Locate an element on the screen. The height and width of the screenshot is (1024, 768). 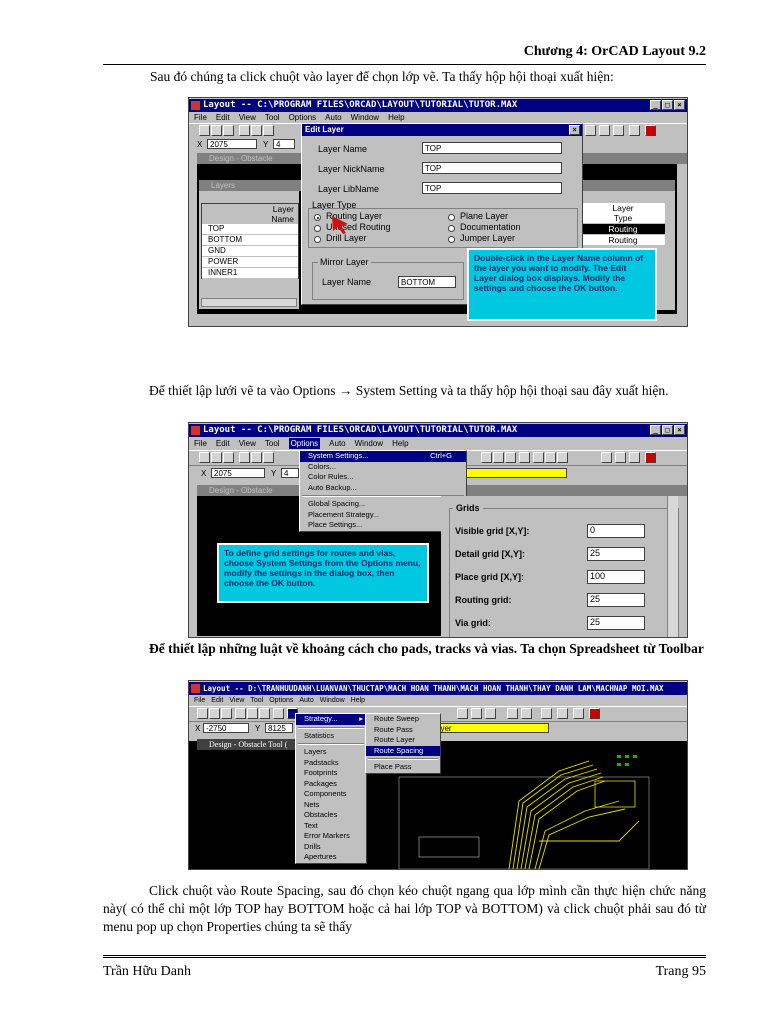
menu-item-error-markers: Error Markers is located at coordinates (331, 836).